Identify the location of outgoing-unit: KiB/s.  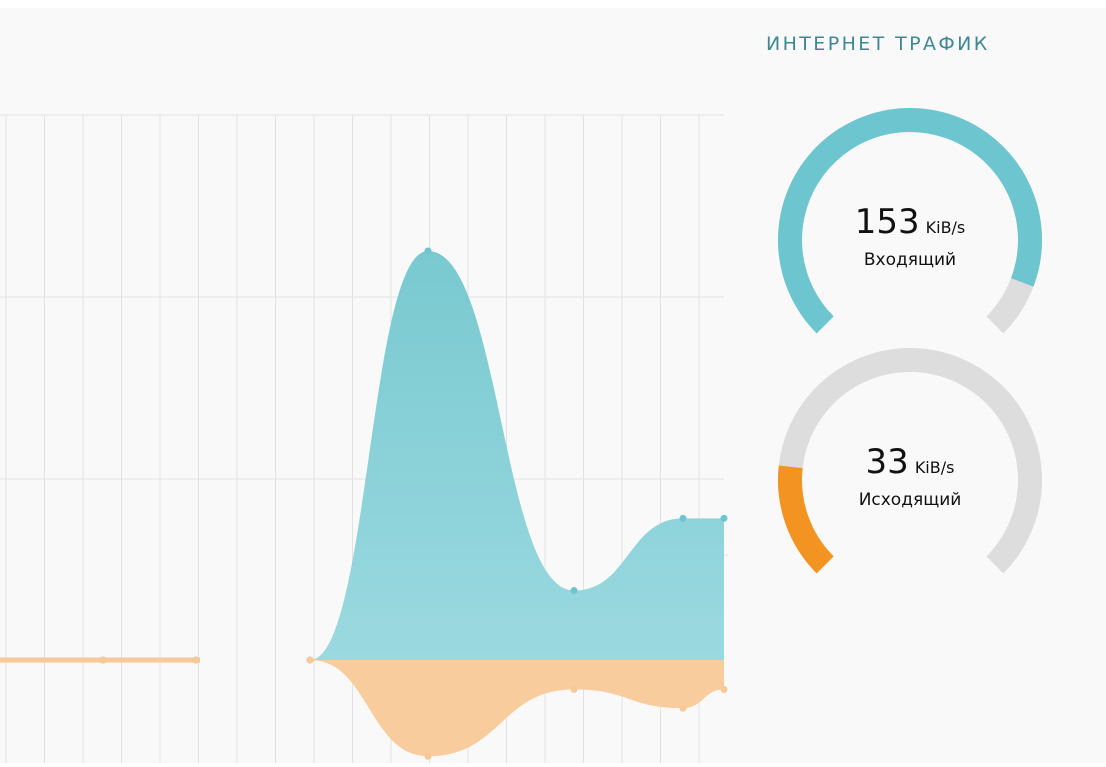
(934, 467).